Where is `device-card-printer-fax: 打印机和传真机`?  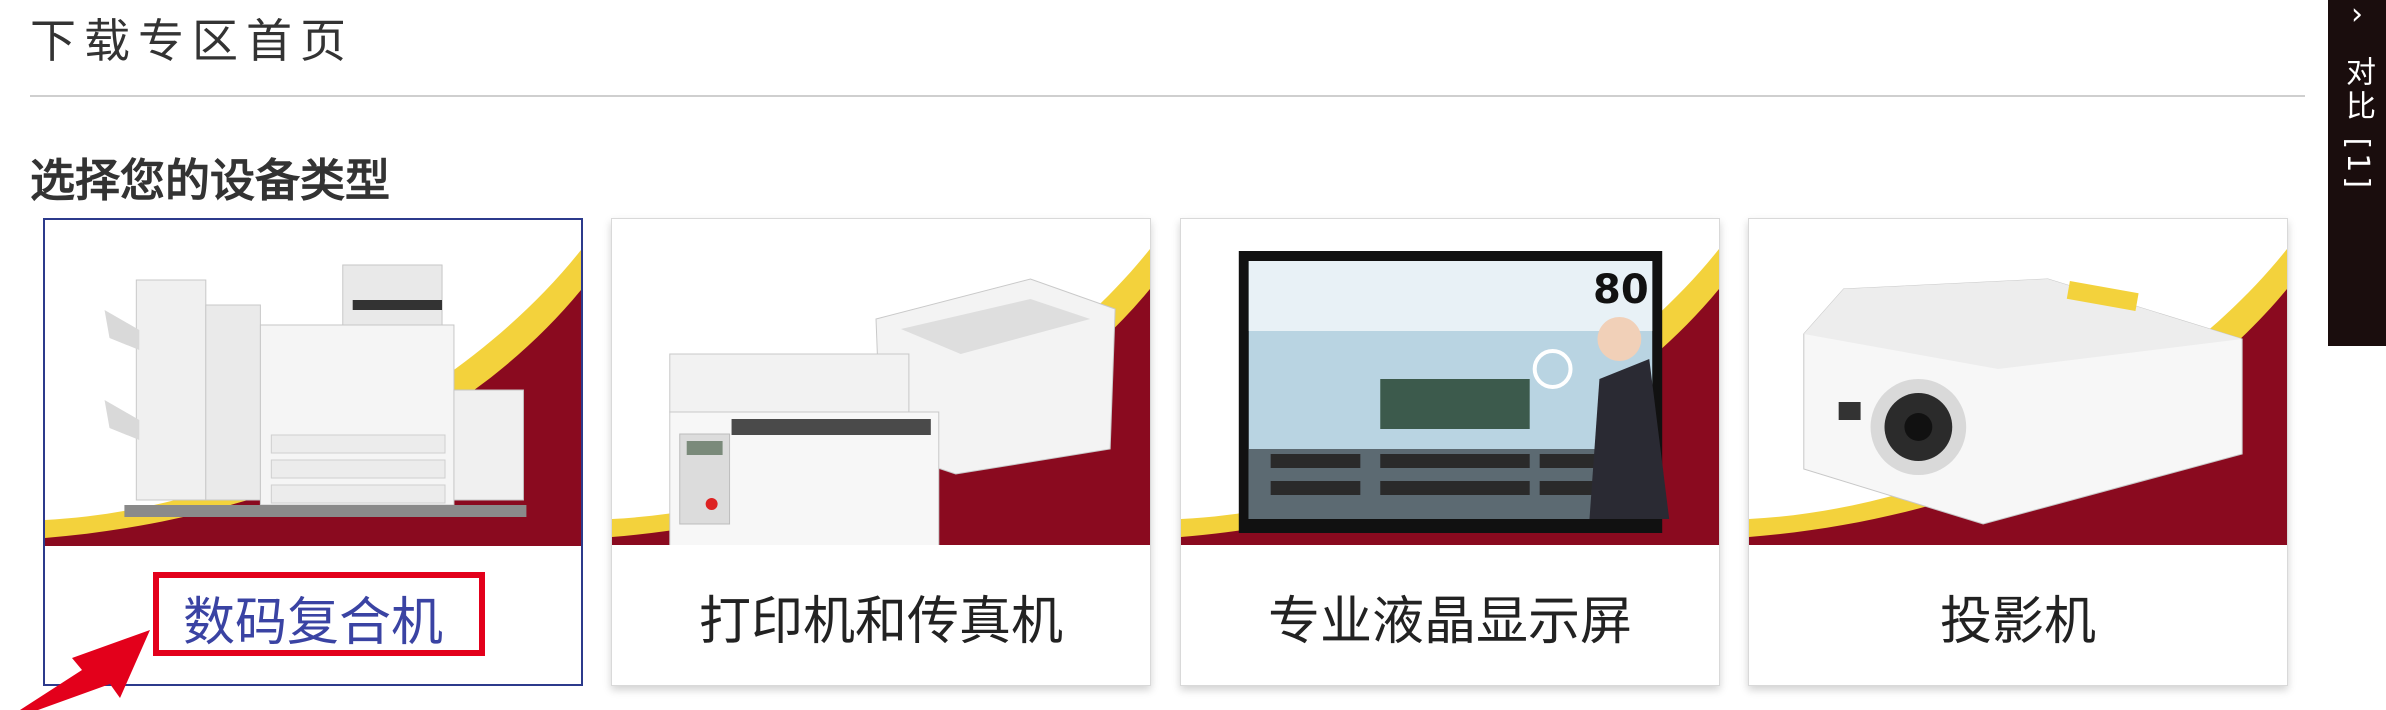
device-card-printer-fax: 打印机和传真机 is located at coordinates (881, 452).